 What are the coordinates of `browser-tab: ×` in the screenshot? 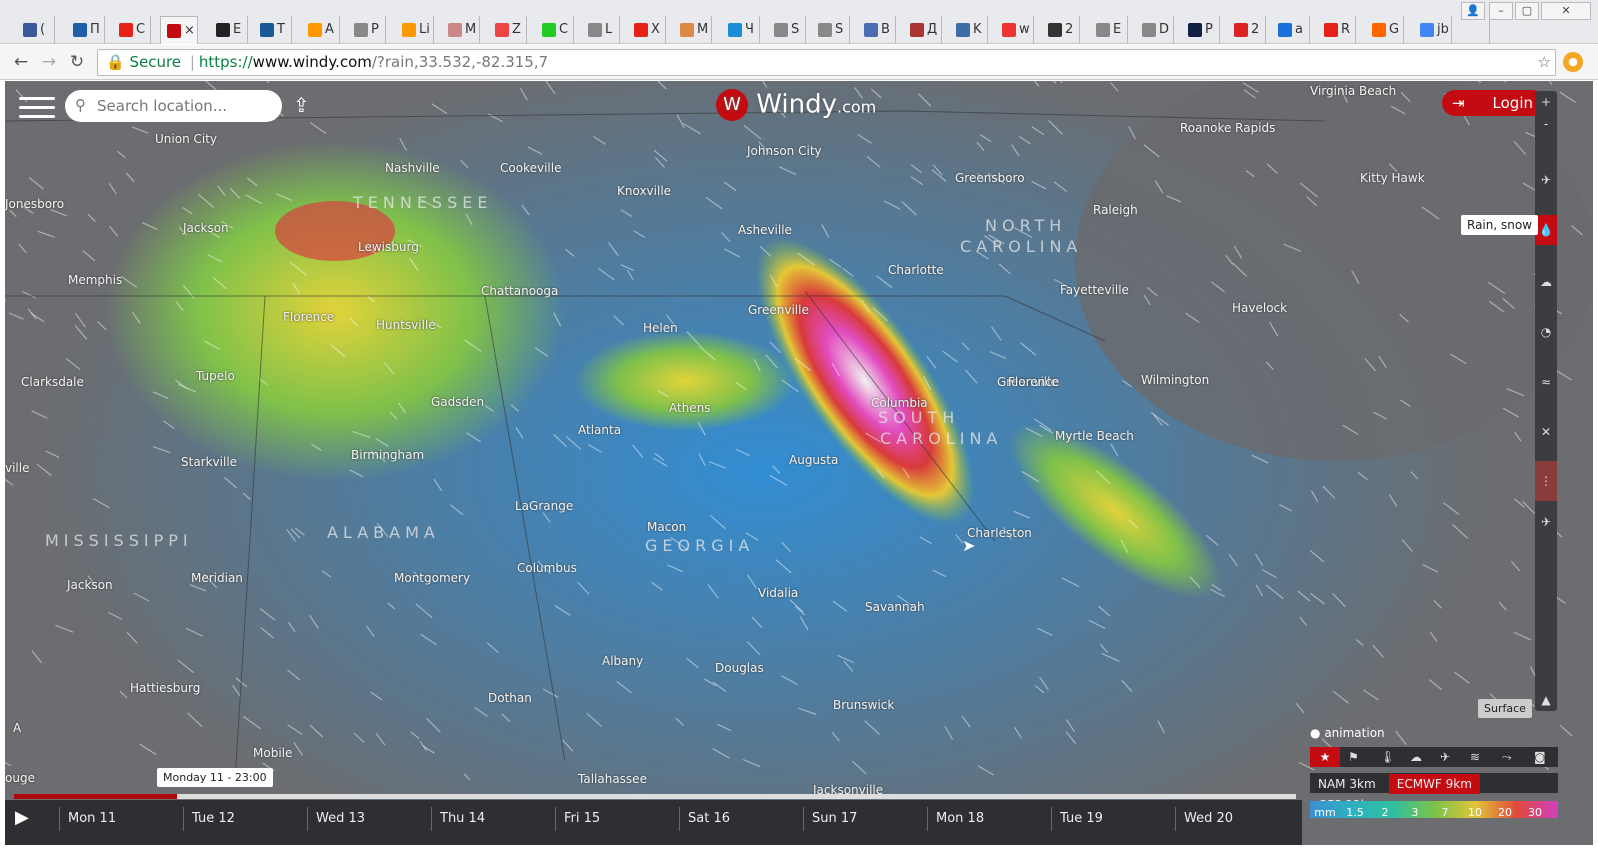 It's located at (179, 30).